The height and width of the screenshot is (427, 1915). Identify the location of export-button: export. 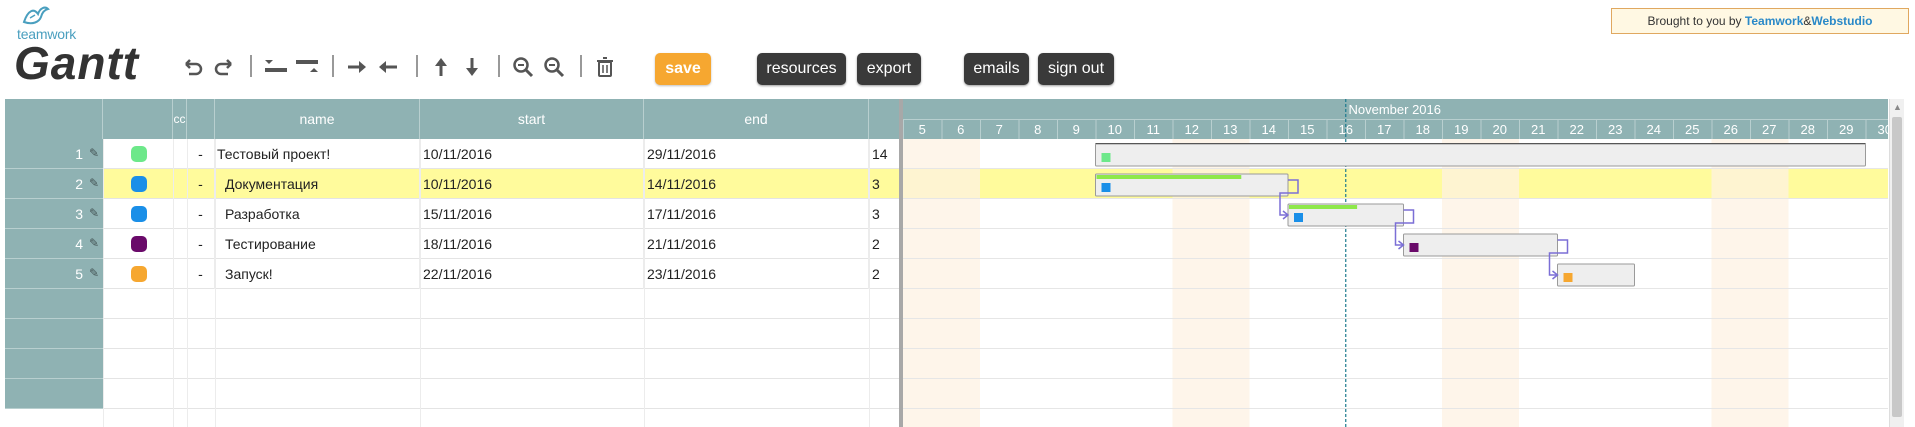
(889, 69).